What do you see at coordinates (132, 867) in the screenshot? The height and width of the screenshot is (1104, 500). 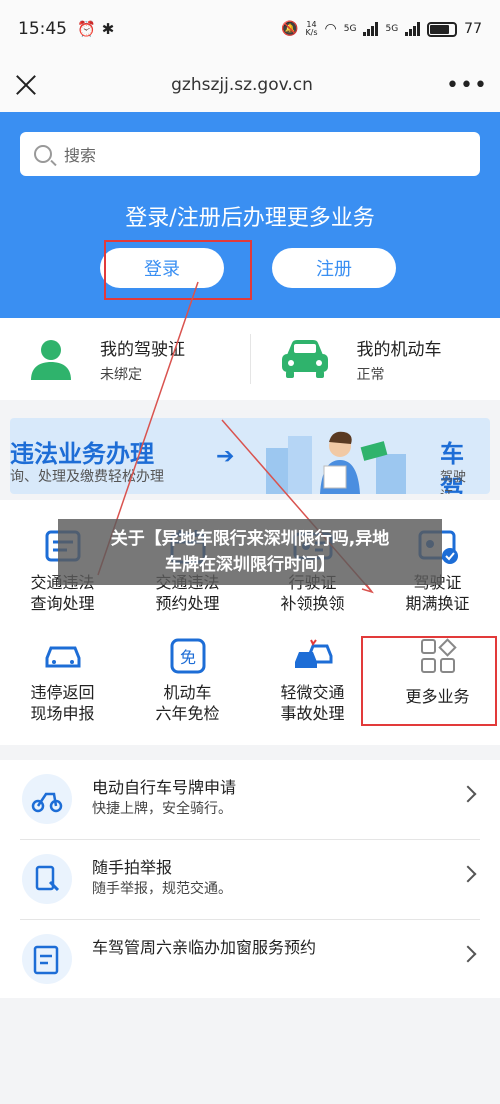 I see `list-item-title: 随手拍举报` at bounding box center [132, 867].